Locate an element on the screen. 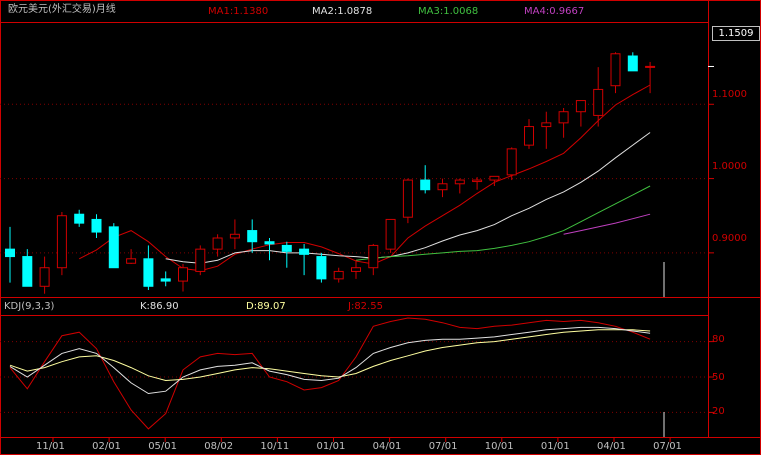  ma4-label: MA4:0.9667 is located at coordinates (554, 11).